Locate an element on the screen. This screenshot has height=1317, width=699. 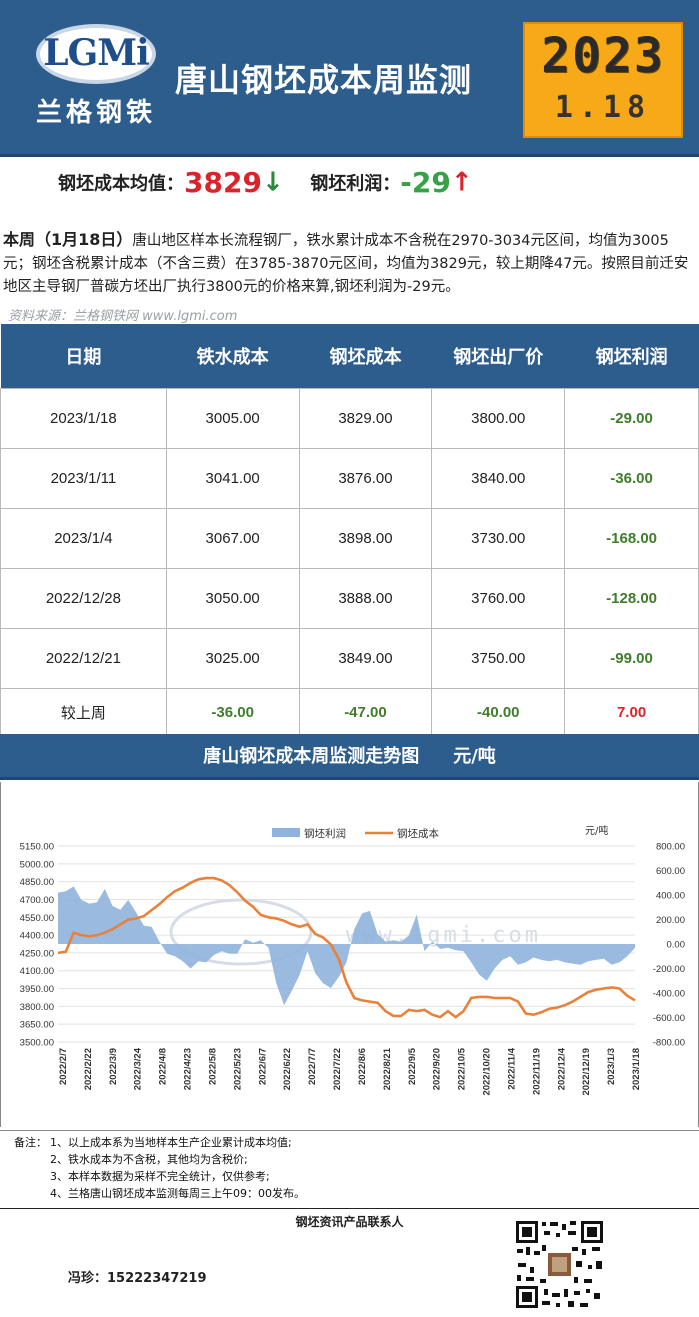
table-row: 2023/1/18 3005.00 3829.00 3800.00 -29.00 is located at coordinates (349, 418).